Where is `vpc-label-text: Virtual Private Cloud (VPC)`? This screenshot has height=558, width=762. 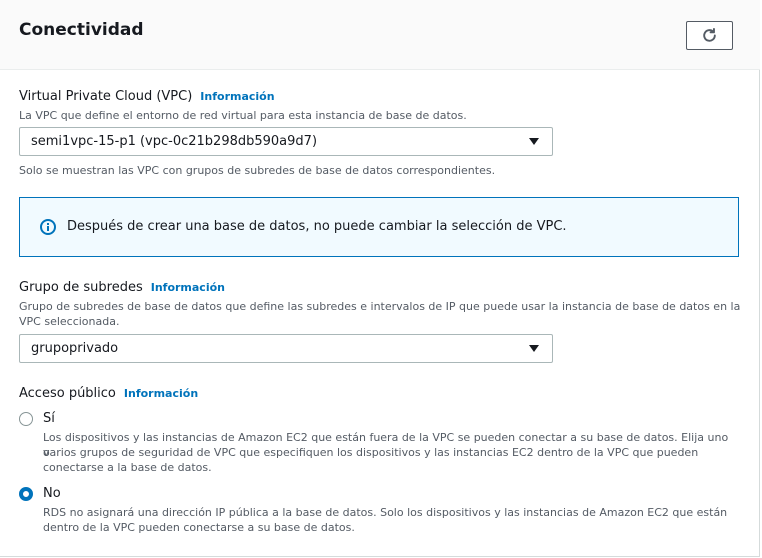
vpc-label-text: Virtual Private Cloud (VPC) is located at coordinates (106, 96).